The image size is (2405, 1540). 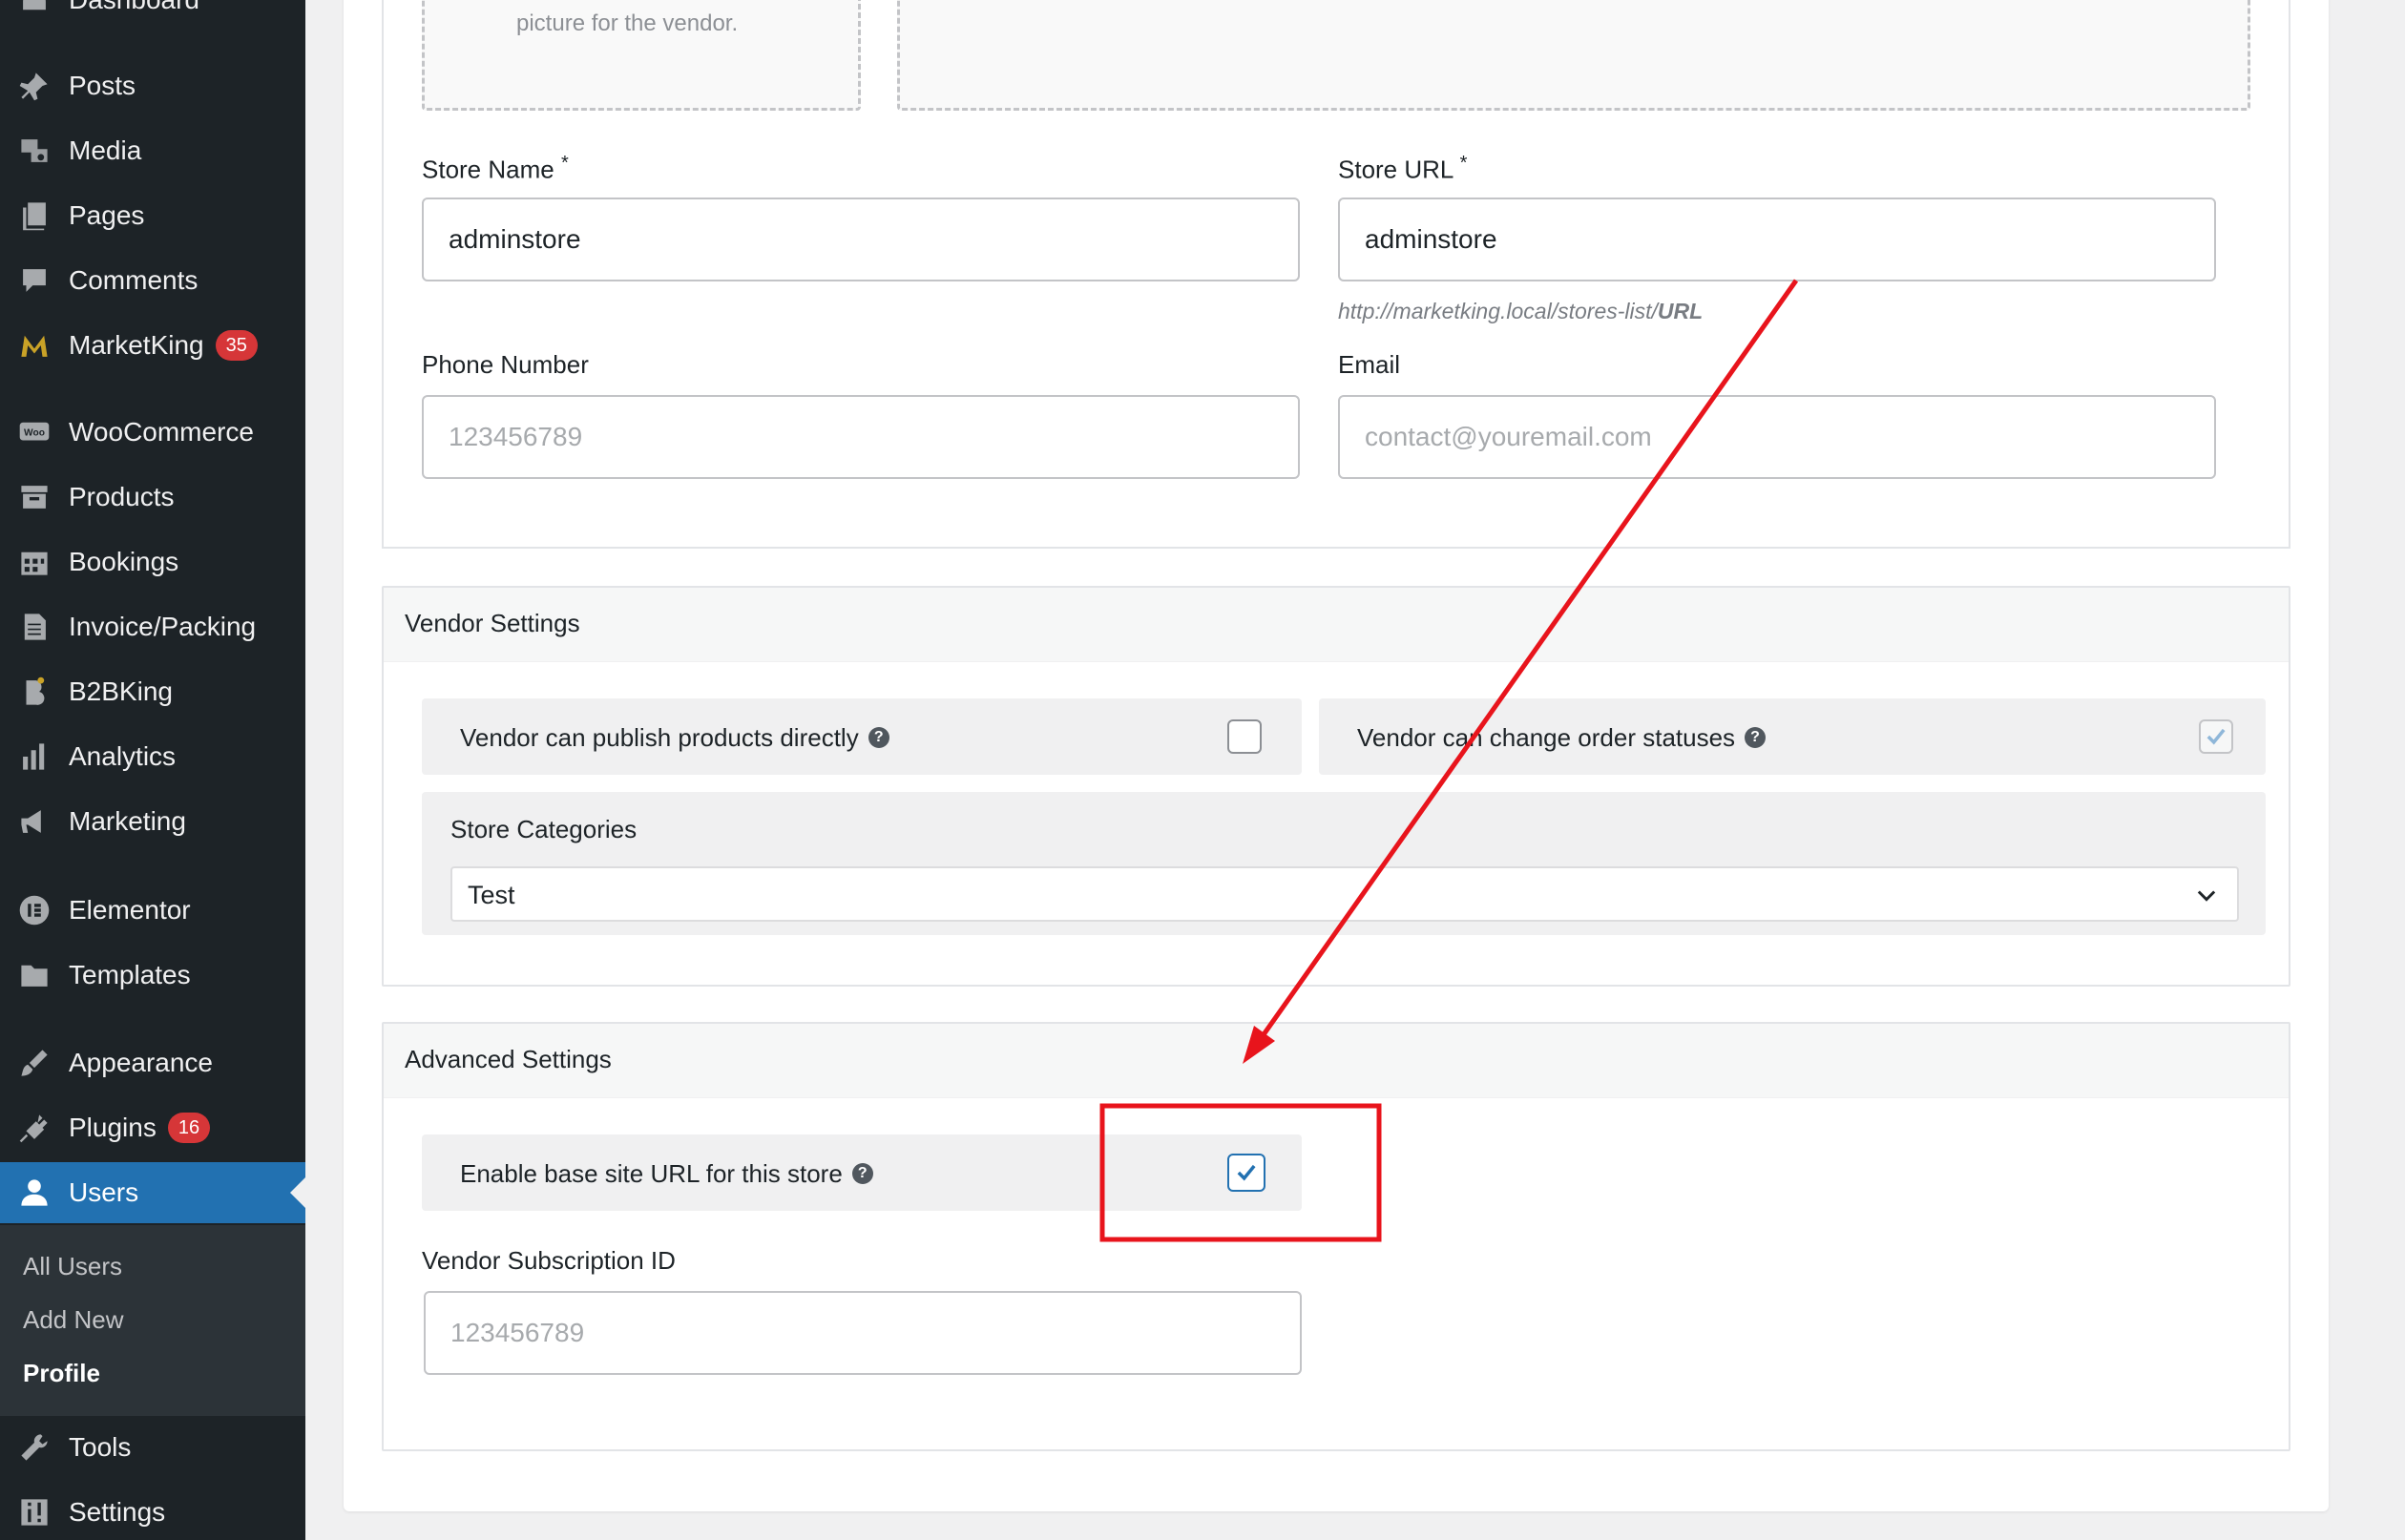 What do you see at coordinates (34, 151) in the screenshot?
I see `media-icon` at bounding box center [34, 151].